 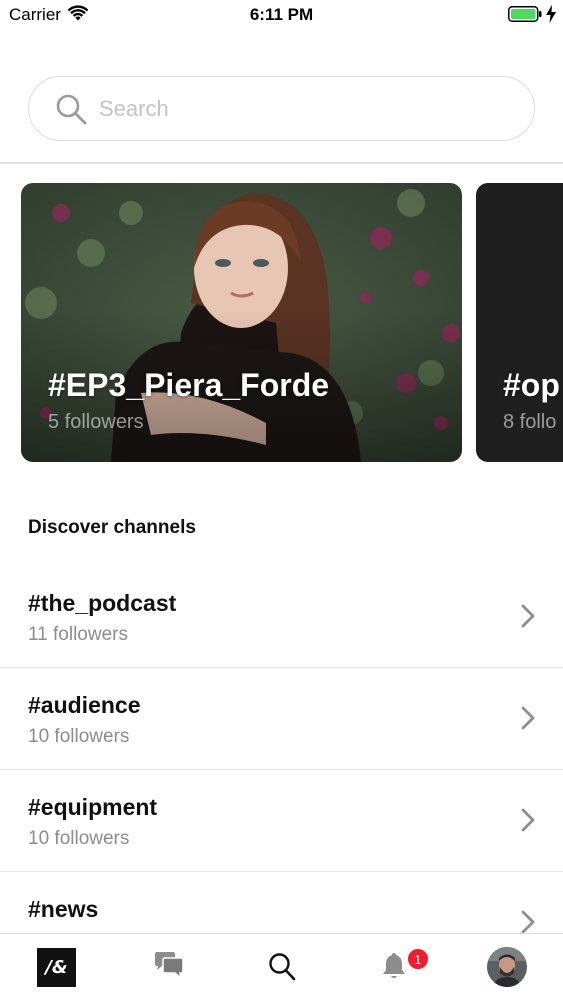 What do you see at coordinates (519, 322) in the screenshot?
I see `featured-card: #op 8 follo` at bounding box center [519, 322].